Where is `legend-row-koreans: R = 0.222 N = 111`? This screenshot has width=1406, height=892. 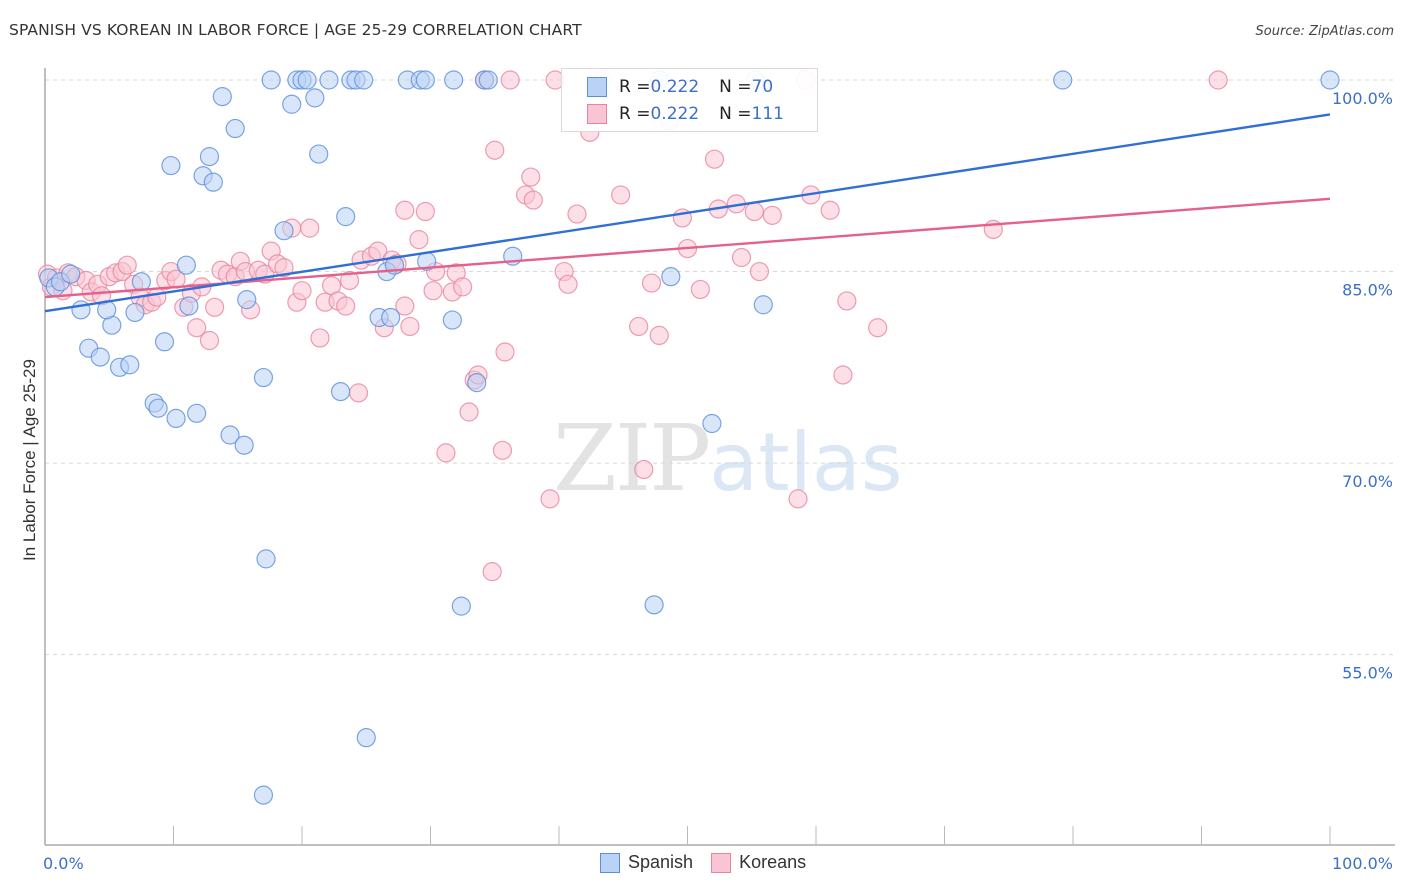
legend-row-koreans: R = 0.222 N = 111 is located at coordinates (685, 114).